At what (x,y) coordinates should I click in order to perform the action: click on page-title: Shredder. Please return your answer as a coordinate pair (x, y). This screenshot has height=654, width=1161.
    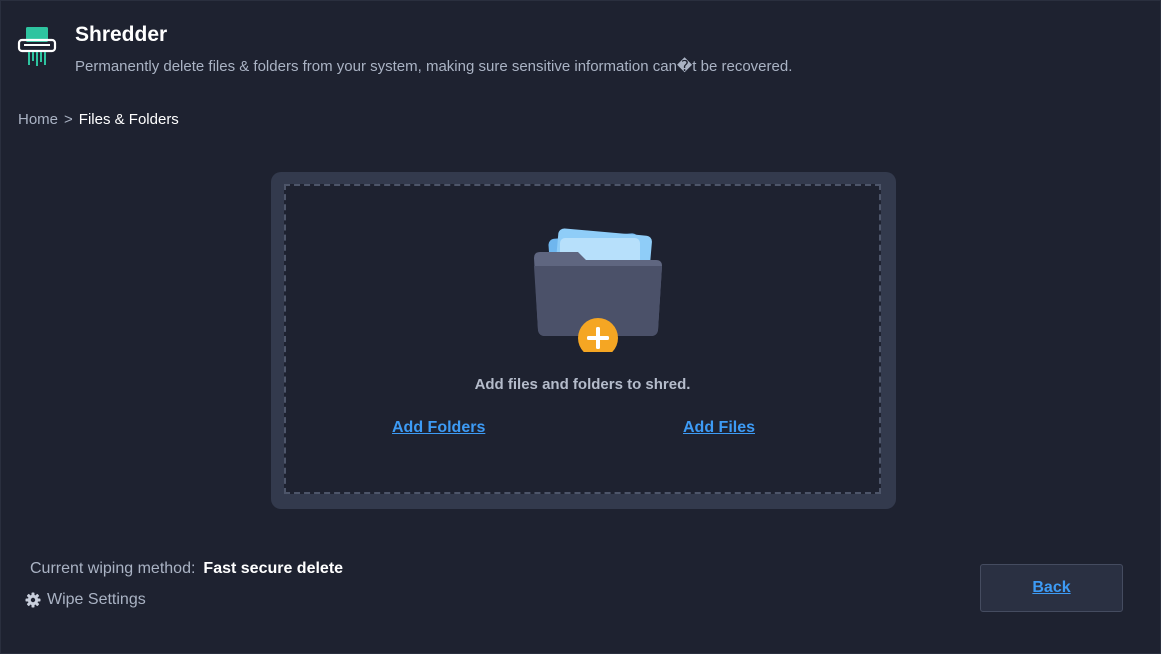
    Looking at the image, I should click on (121, 34).